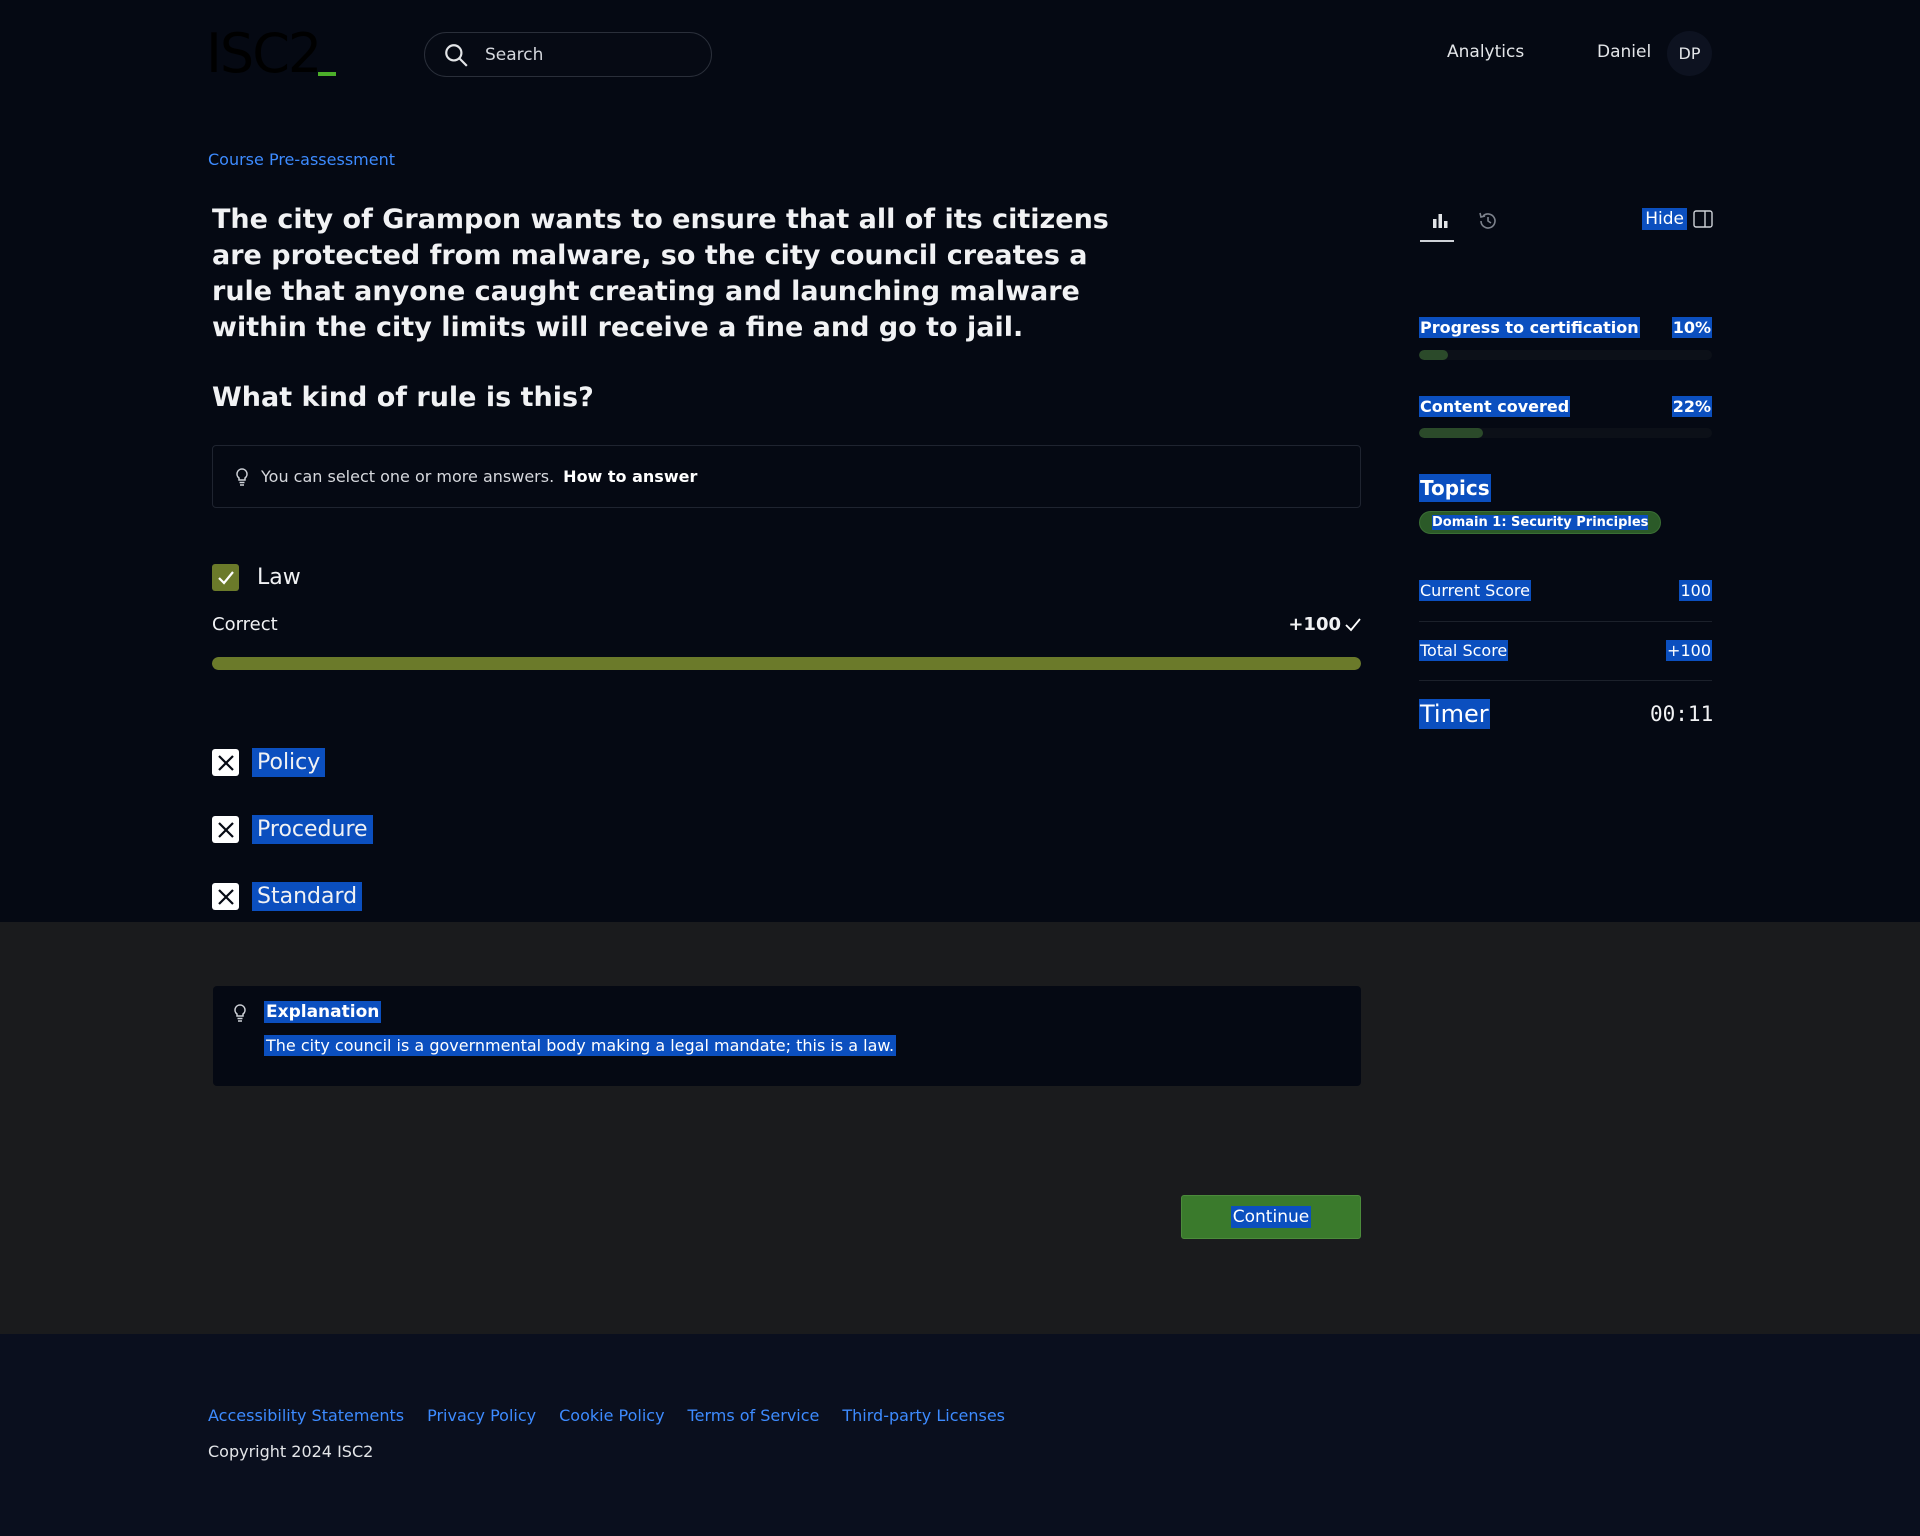 The image size is (1920, 1536). I want to click on total-score-value: +100, so click(1689, 650).